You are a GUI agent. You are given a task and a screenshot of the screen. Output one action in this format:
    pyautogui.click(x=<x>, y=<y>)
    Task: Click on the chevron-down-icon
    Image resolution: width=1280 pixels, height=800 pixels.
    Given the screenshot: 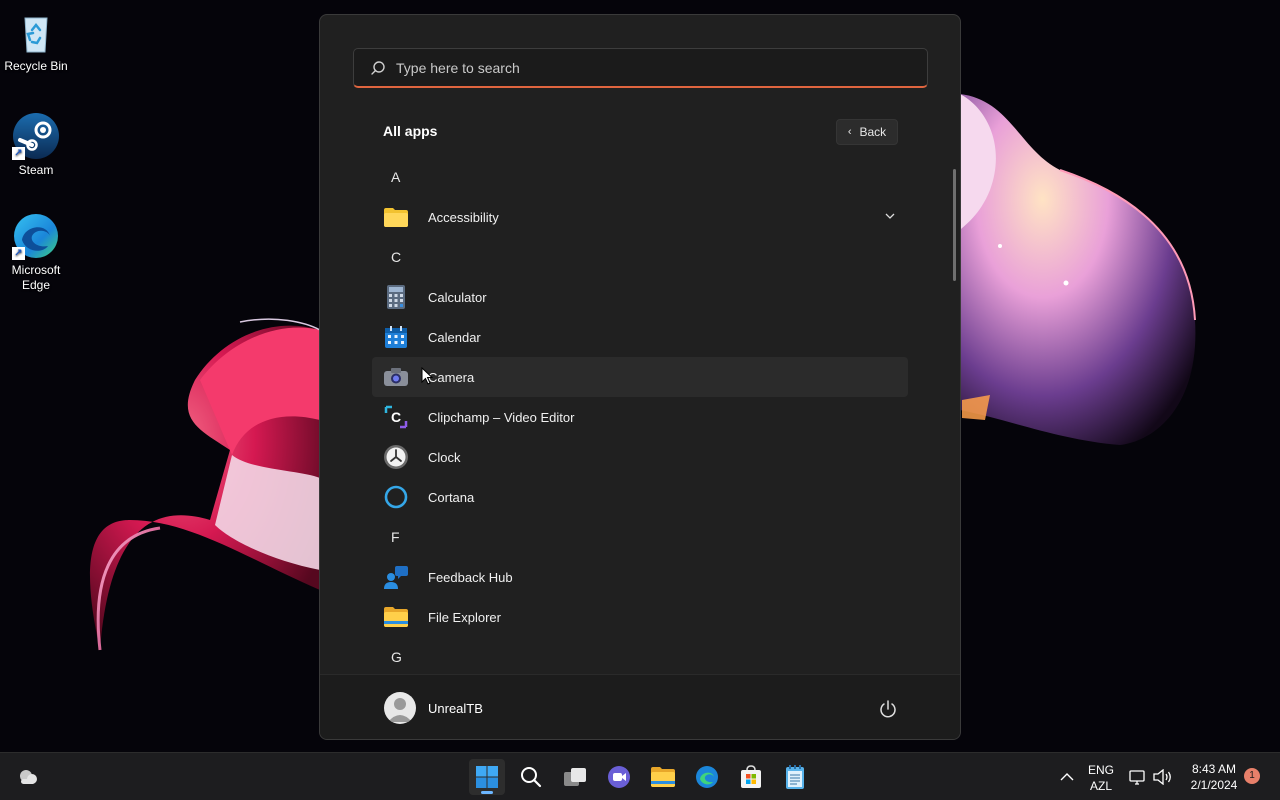 What is the action you would take?
    pyautogui.click(x=890, y=216)
    